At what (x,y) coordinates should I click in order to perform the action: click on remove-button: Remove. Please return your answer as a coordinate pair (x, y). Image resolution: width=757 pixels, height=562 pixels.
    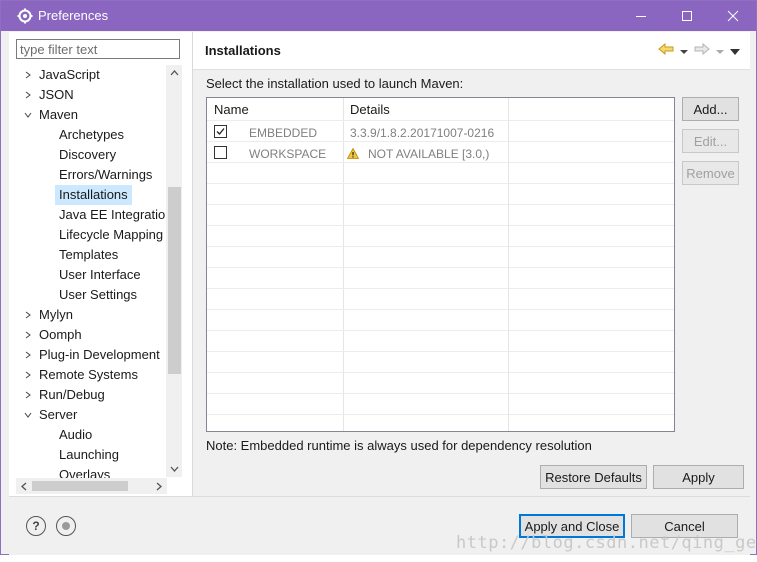
    Looking at the image, I should click on (710, 173).